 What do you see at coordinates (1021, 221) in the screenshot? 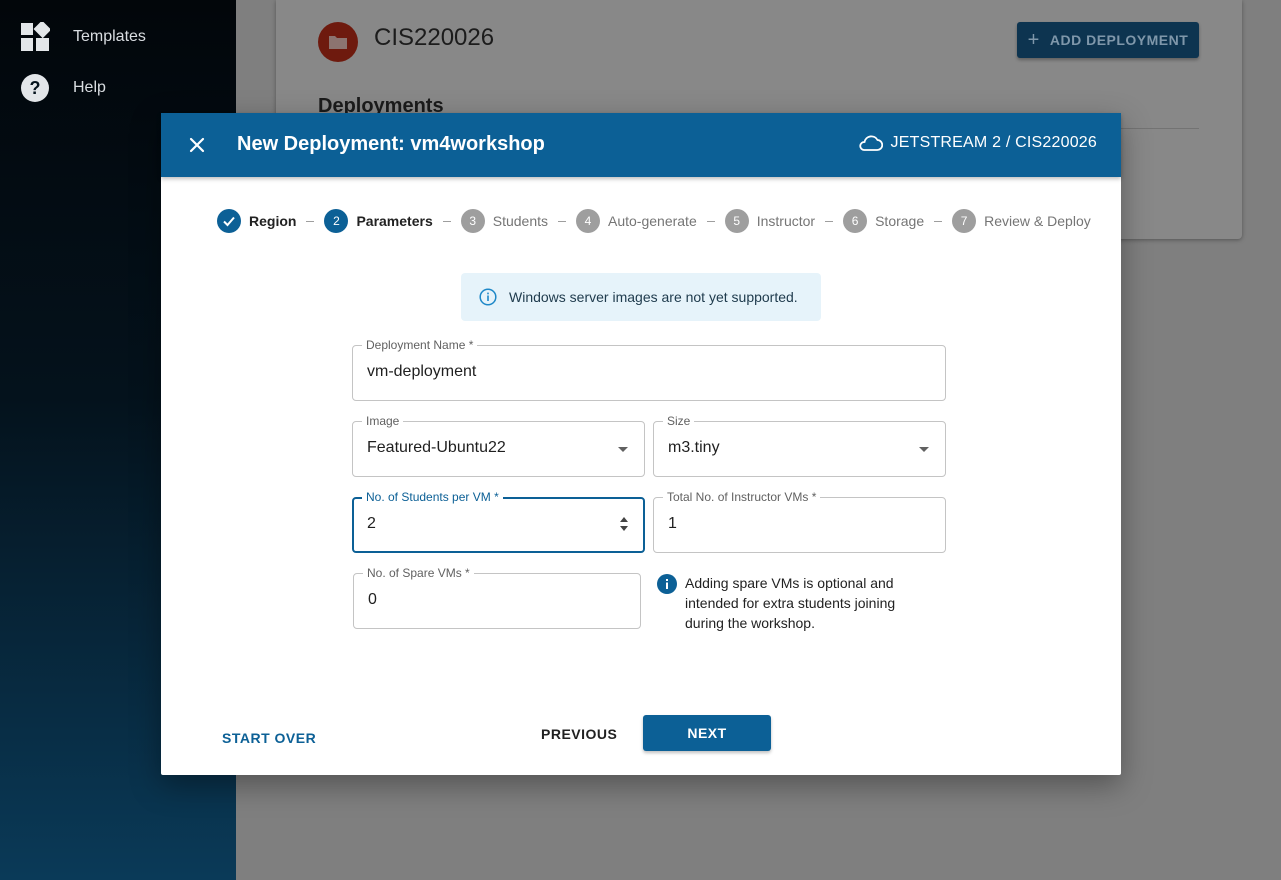
I see `step-review-deploy: 7 Review & Deploy` at bounding box center [1021, 221].